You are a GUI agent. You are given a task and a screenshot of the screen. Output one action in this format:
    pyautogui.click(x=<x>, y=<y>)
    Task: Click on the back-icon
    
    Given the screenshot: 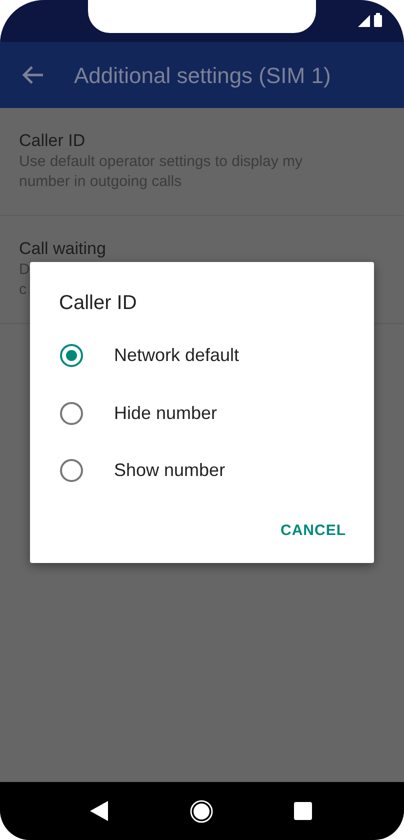 What is the action you would take?
    pyautogui.click(x=99, y=811)
    